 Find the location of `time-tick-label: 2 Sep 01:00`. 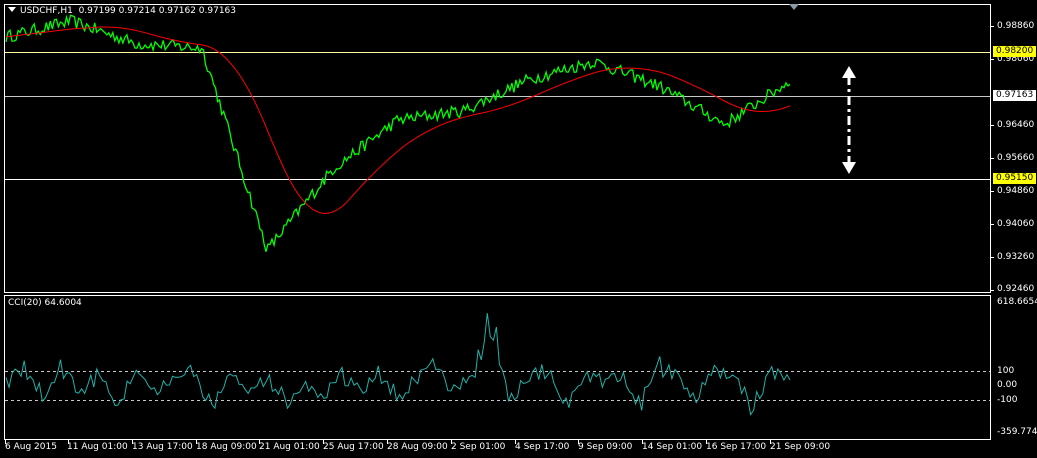

time-tick-label: 2 Sep 01:00 is located at coordinates (478, 447).